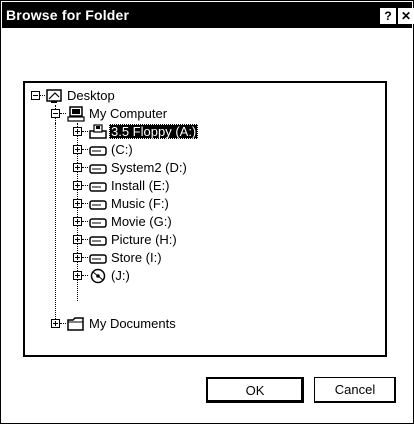 The image size is (414, 424). Describe the element at coordinates (132, 323) in the screenshot. I see `tree-item-label: My Documents` at that location.